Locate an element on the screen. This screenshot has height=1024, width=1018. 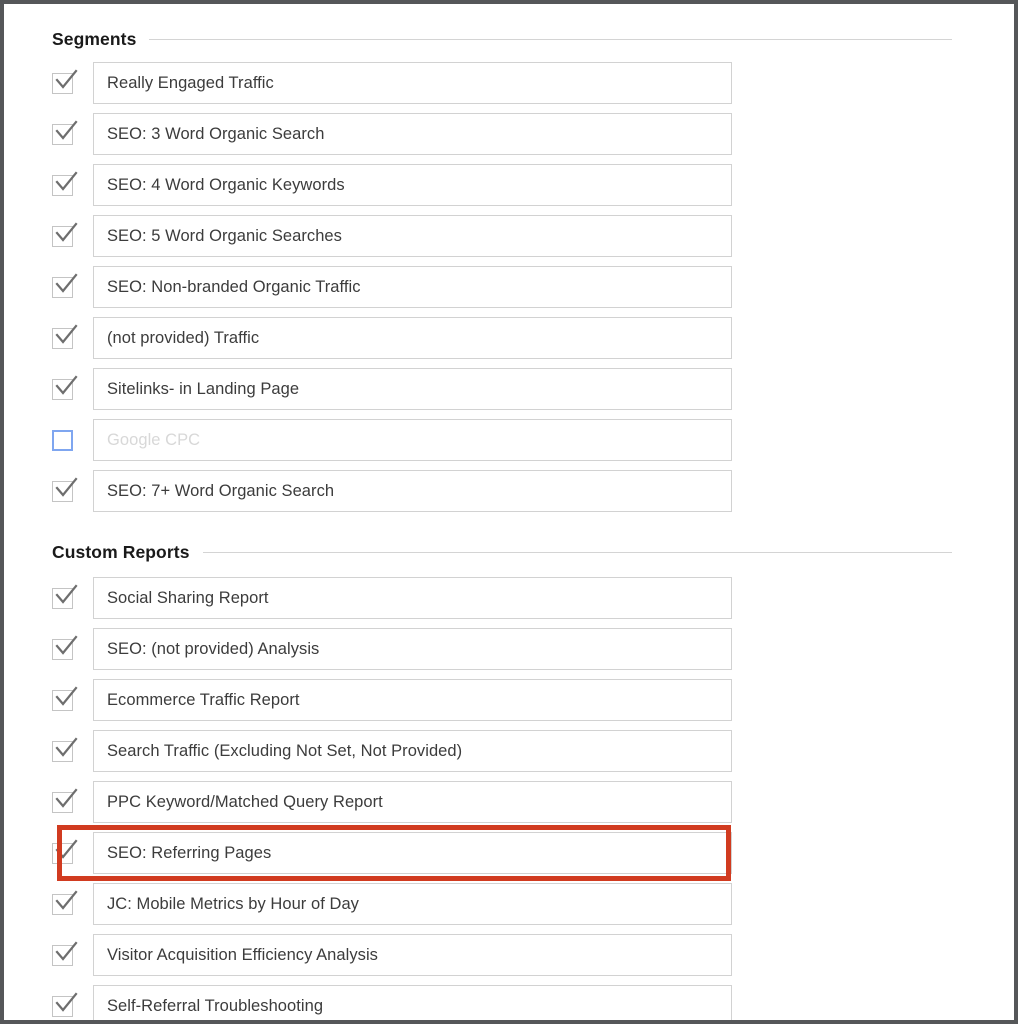
section-heading-segments: Segments is located at coordinates (502, 39).